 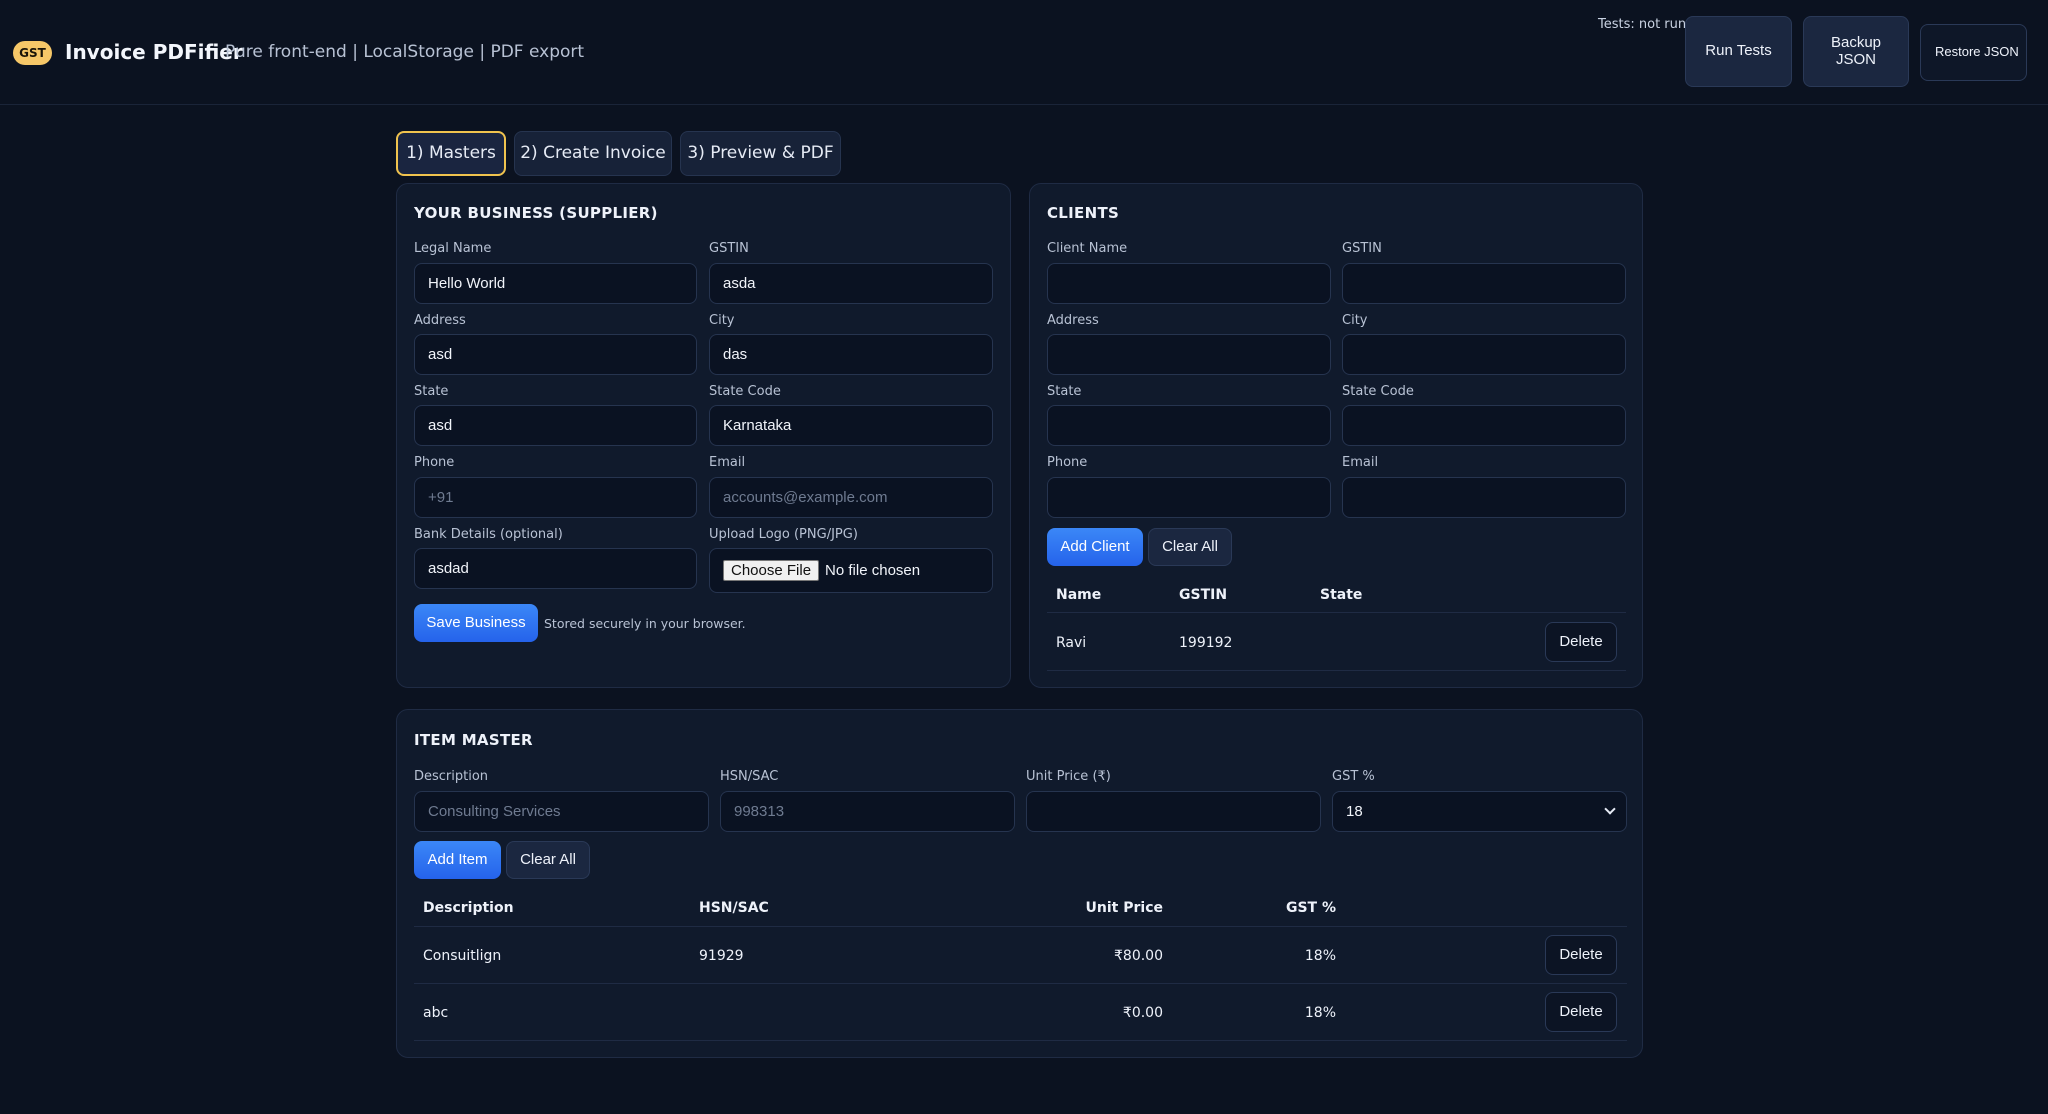 What do you see at coordinates (727, 462) in the screenshot?
I see `supplier-email-label: Email` at bounding box center [727, 462].